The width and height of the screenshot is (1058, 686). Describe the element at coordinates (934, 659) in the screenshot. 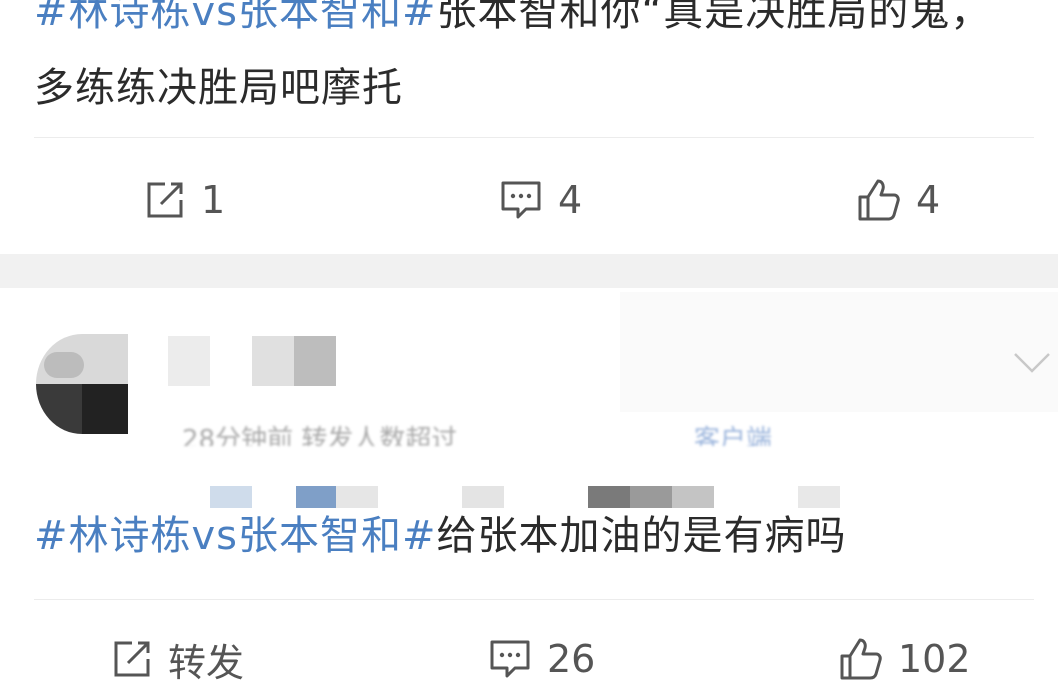

I see `like-count: 102` at that location.